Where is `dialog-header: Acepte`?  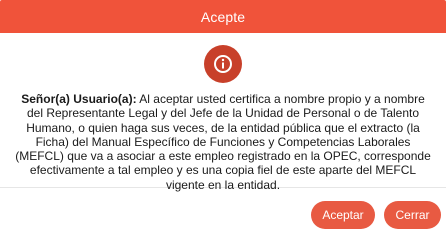 dialog-header: Acepte is located at coordinates (223, 16).